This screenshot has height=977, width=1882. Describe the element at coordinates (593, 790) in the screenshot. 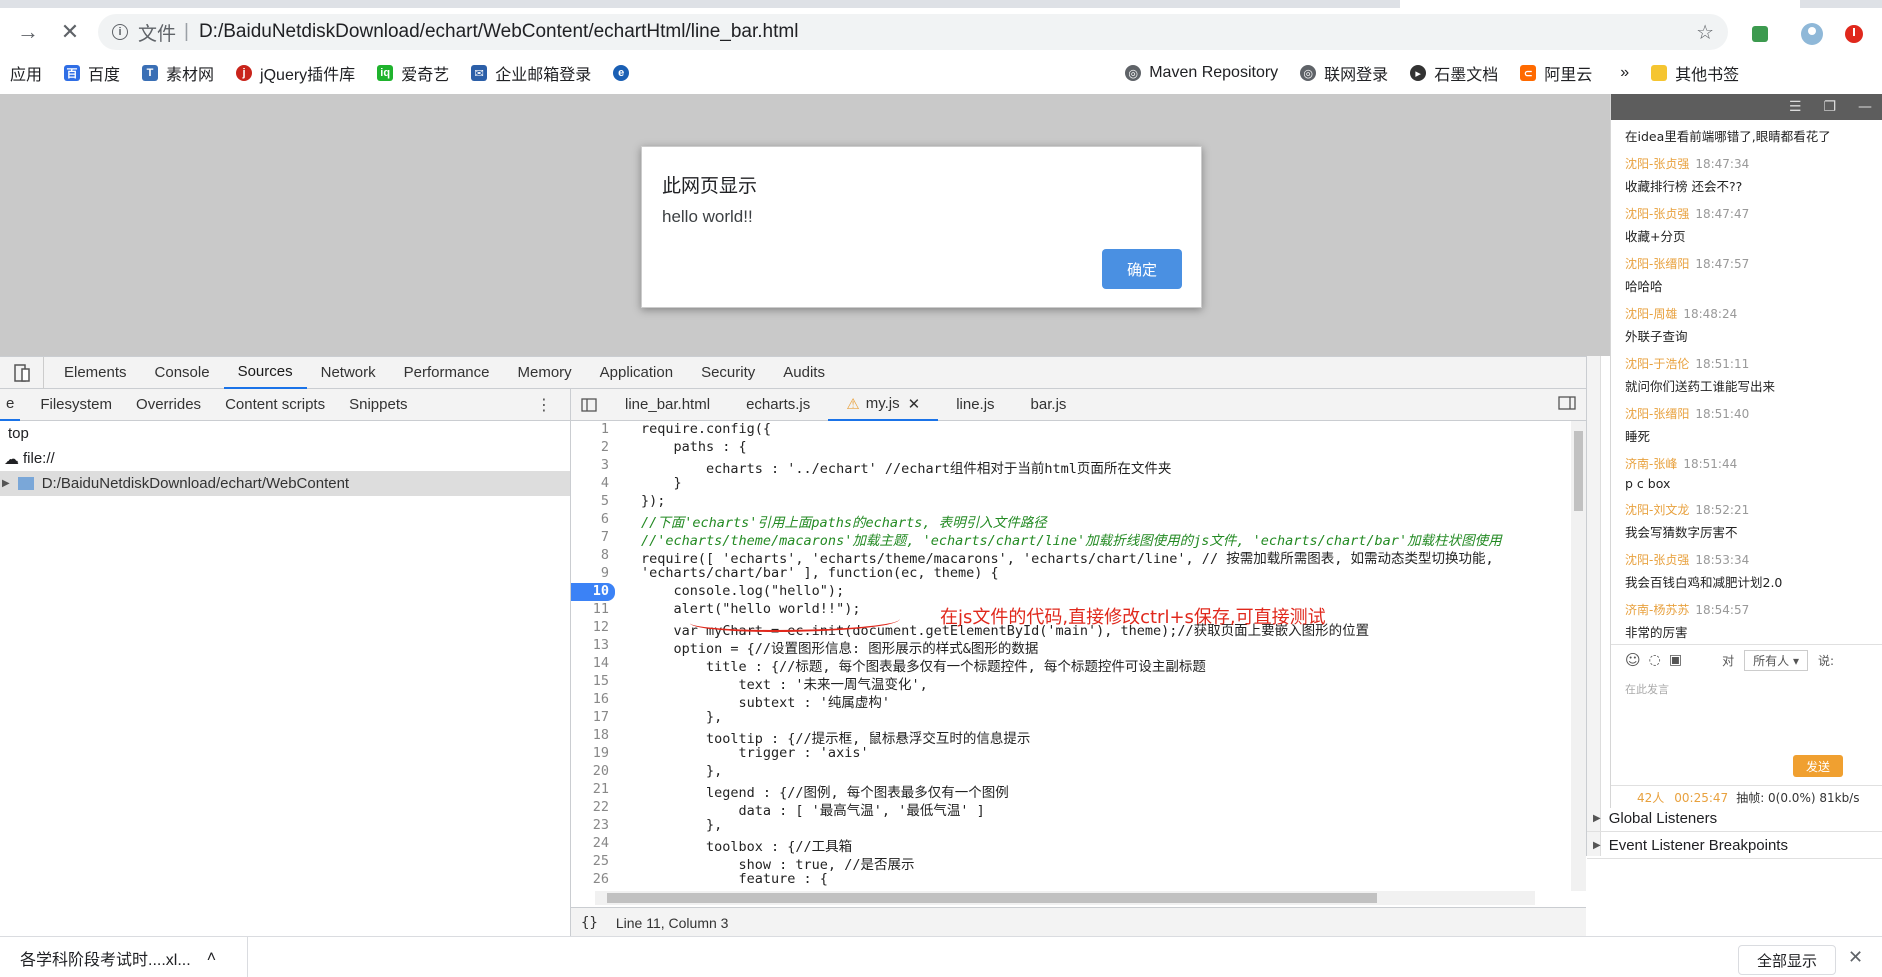

I see `line-number: 21` at that location.